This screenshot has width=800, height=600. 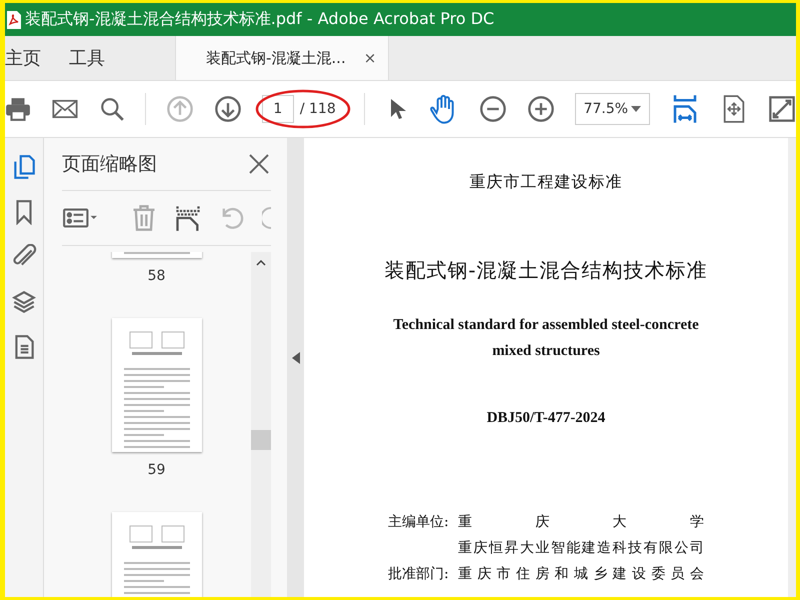 What do you see at coordinates (546, 182) in the screenshot?
I see `document-header: 重庆市工程建设标准` at bounding box center [546, 182].